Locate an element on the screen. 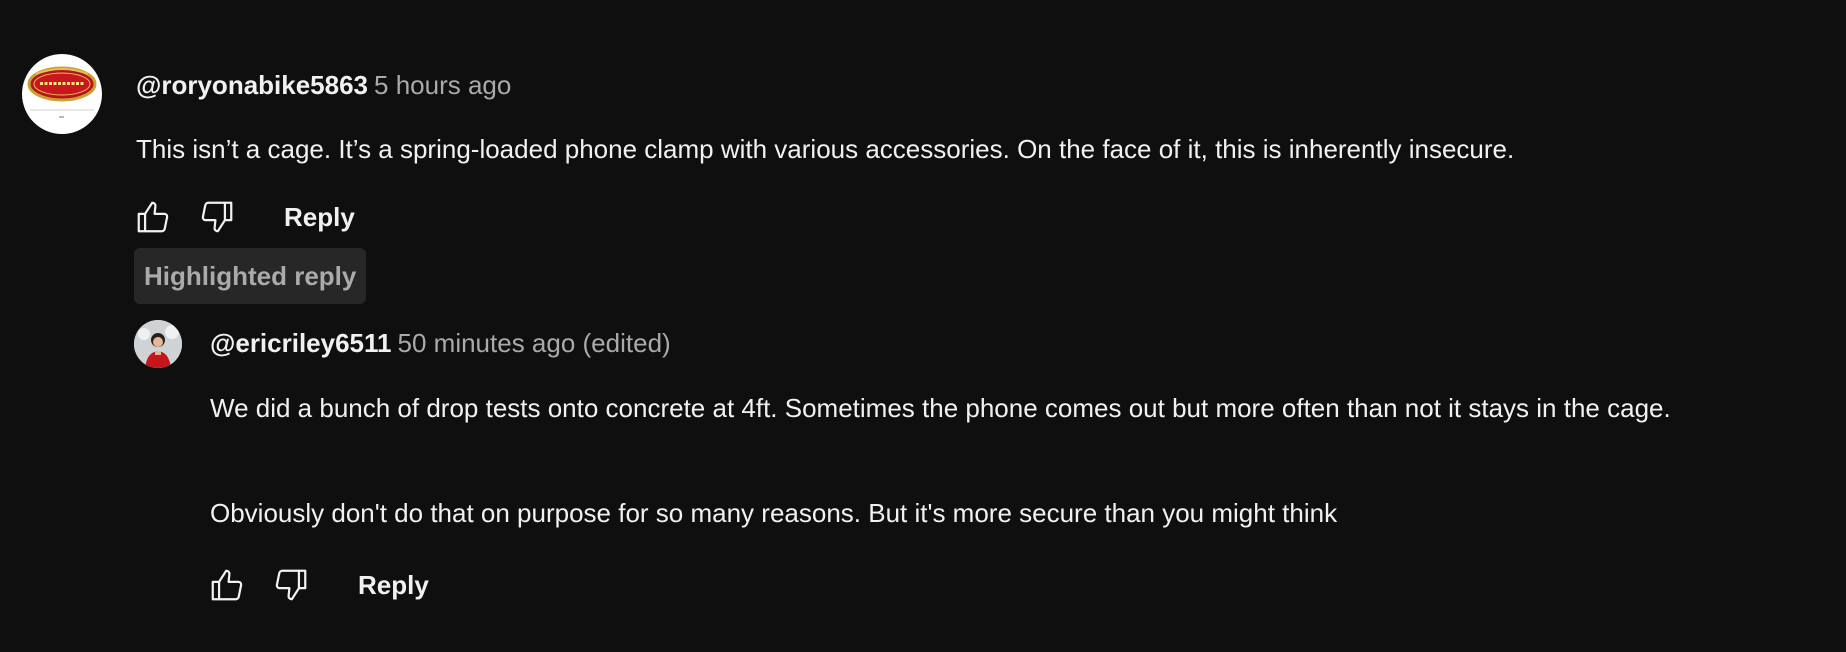  comment-timestamp: 5 hours ago is located at coordinates (442, 85).